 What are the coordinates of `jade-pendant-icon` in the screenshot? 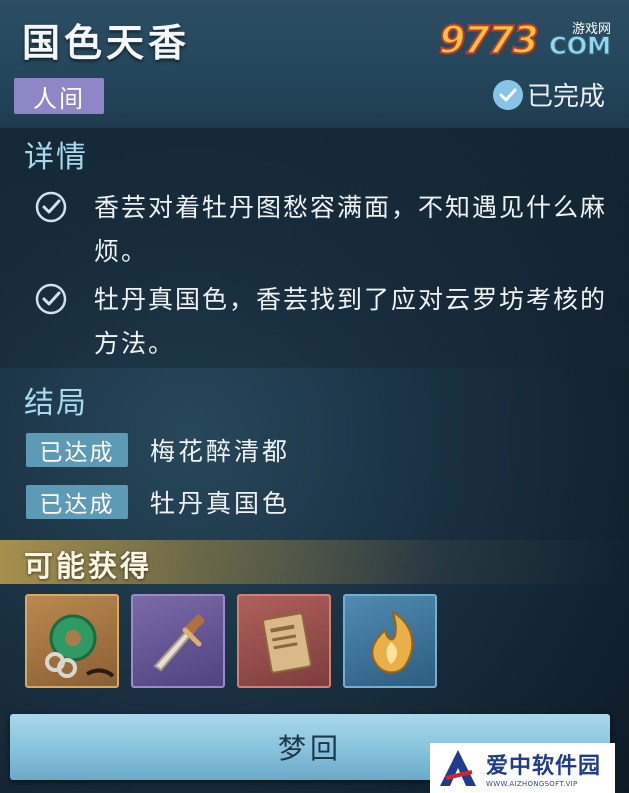 It's located at (80, 646).